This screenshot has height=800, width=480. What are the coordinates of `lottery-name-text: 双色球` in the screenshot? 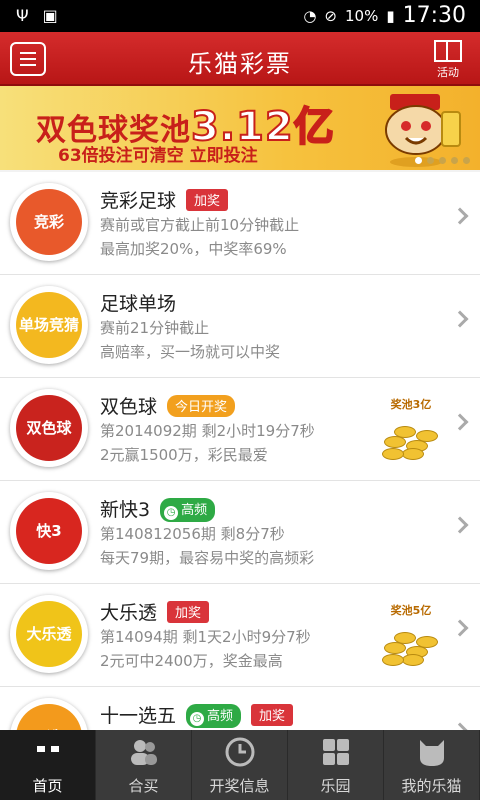 It's located at (129, 407).